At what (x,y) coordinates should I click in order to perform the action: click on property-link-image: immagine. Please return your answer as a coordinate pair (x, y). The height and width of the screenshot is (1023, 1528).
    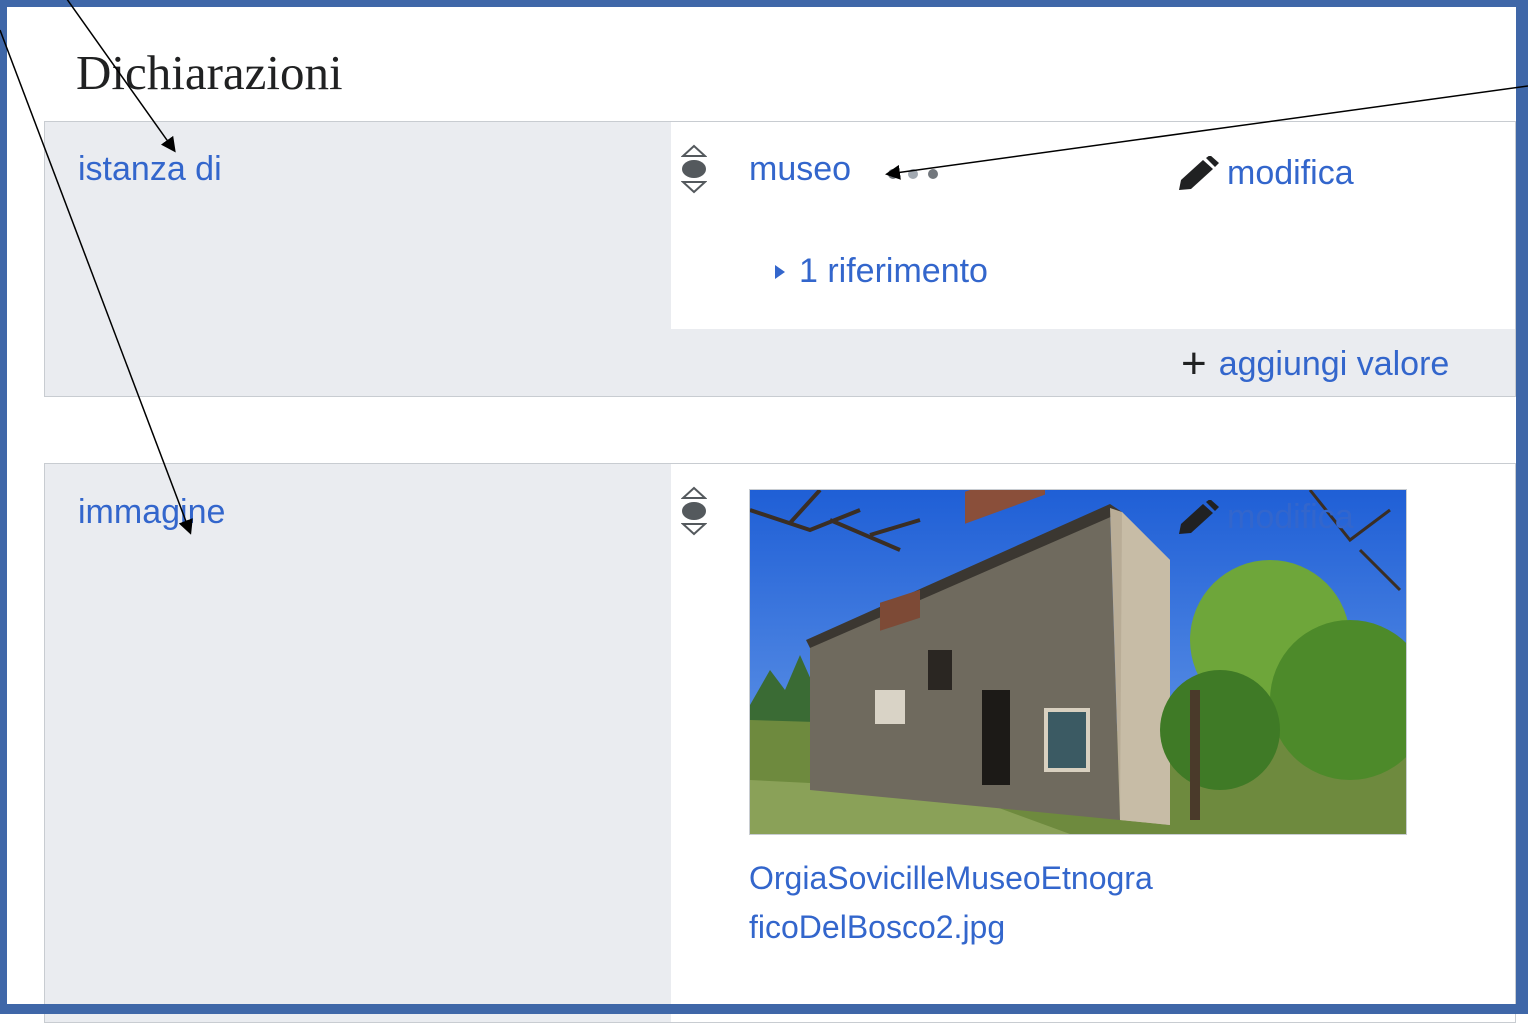
    Looking at the image, I should click on (151, 512).